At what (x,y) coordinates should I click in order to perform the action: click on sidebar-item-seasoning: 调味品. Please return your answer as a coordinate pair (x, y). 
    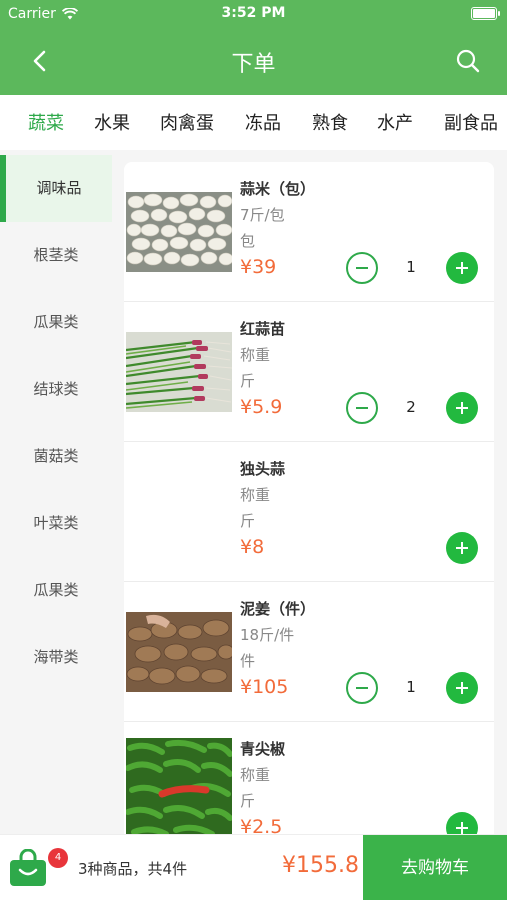
    Looking at the image, I should click on (56, 188).